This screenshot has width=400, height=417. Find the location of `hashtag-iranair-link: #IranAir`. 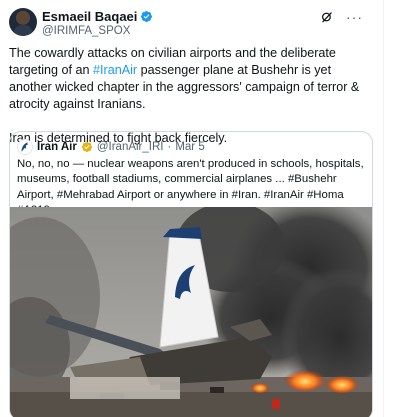

hashtag-iranair-link: #IranAir is located at coordinates (115, 70).